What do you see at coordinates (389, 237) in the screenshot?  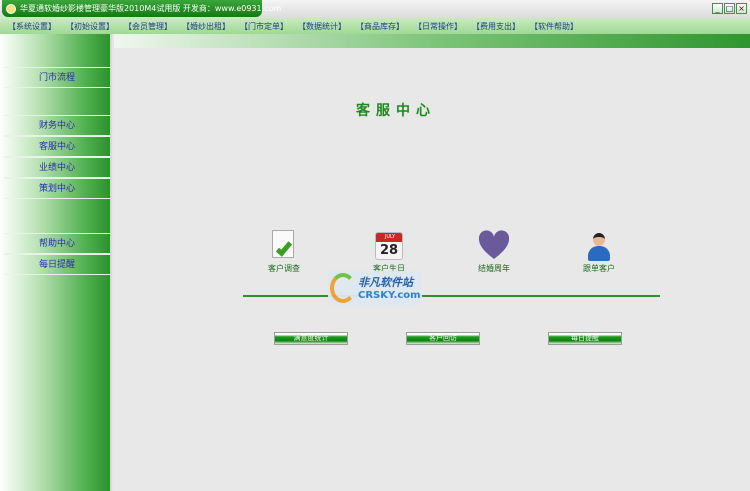 I see `calendar-month: JULY` at bounding box center [389, 237].